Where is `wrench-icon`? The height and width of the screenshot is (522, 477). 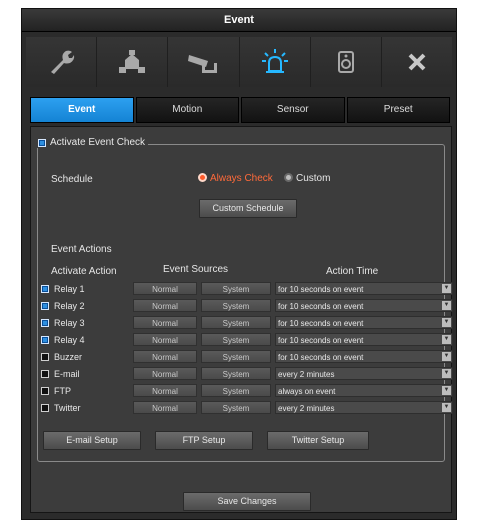 wrench-icon is located at coordinates (62, 62).